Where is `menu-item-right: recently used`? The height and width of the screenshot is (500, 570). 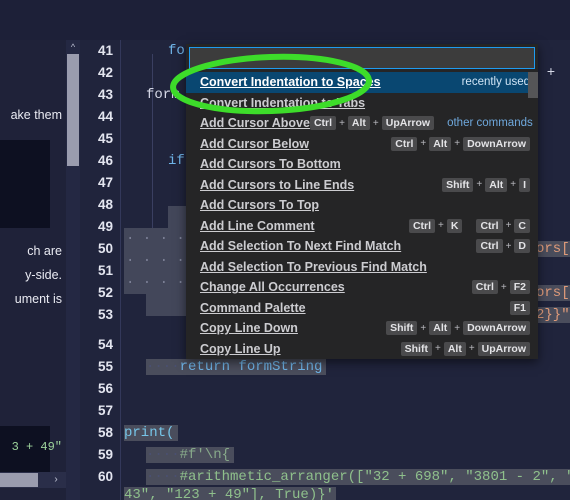 menu-item-right: recently used is located at coordinates (491, 82).